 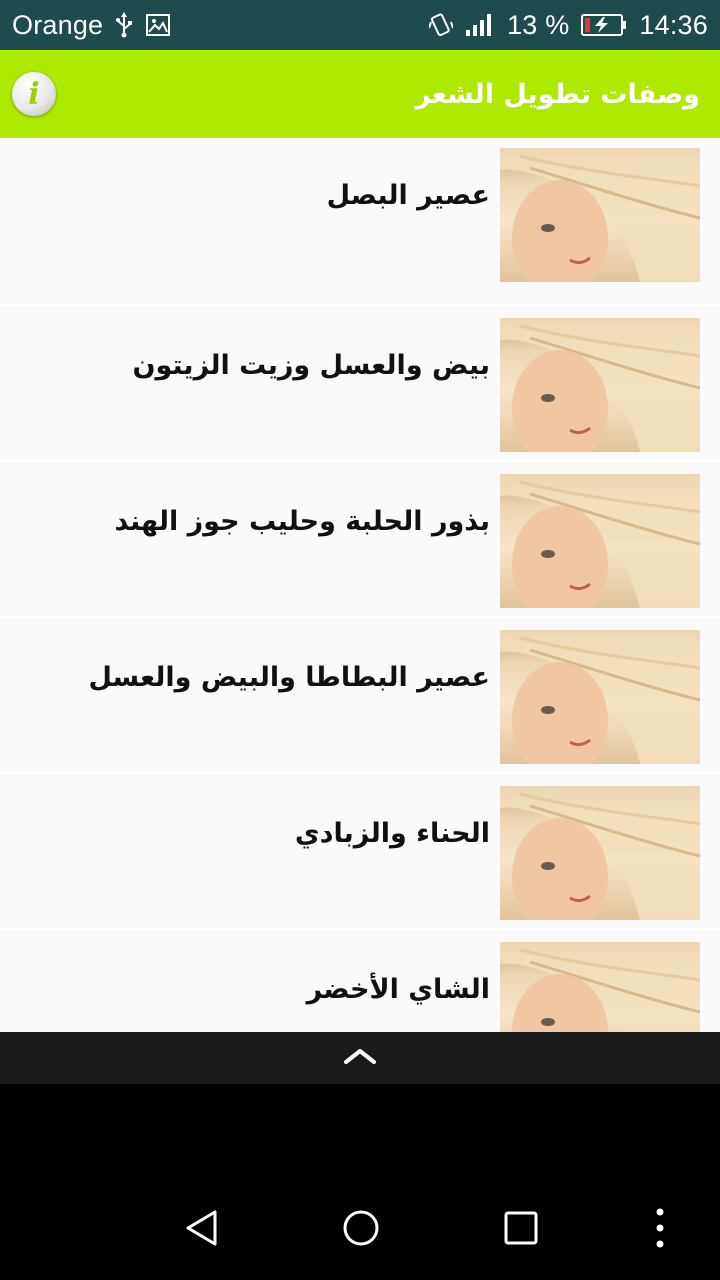 I want to click on battery-percent: 13 %, so click(x=538, y=24).